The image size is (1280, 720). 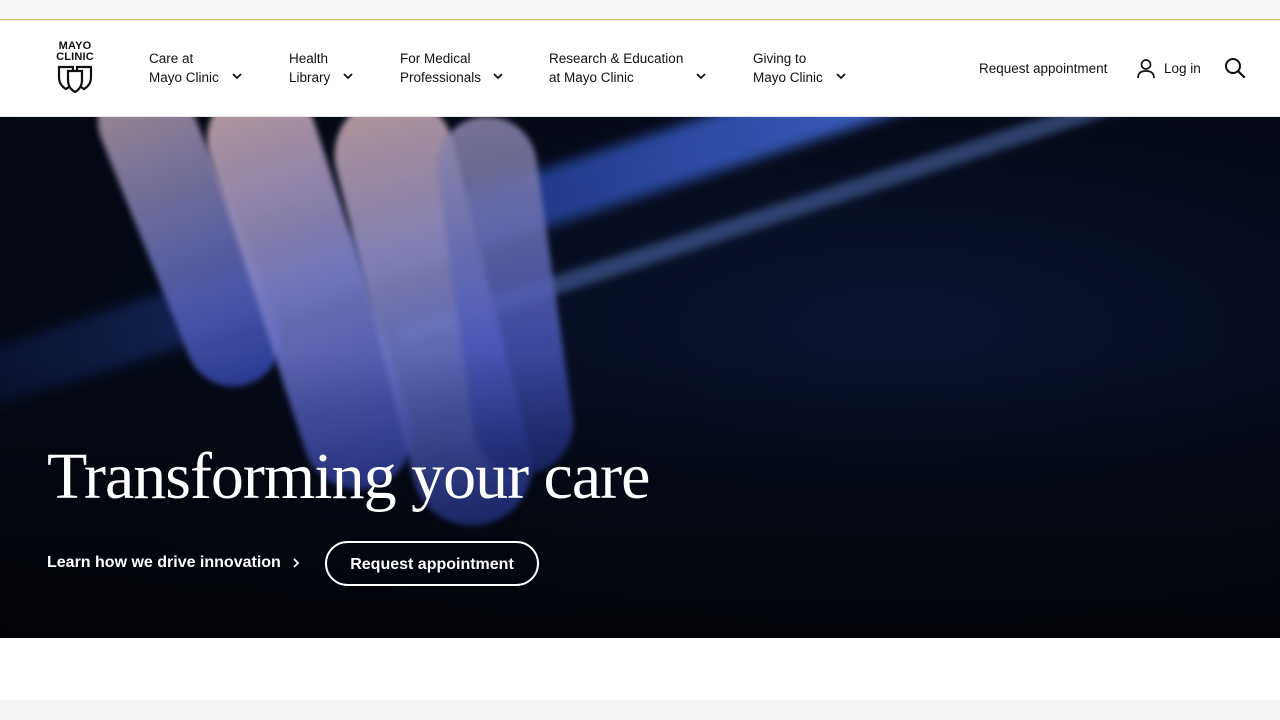 What do you see at coordinates (1146, 69) in the screenshot?
I see `user-icon` at bounding box center [1146, 69].